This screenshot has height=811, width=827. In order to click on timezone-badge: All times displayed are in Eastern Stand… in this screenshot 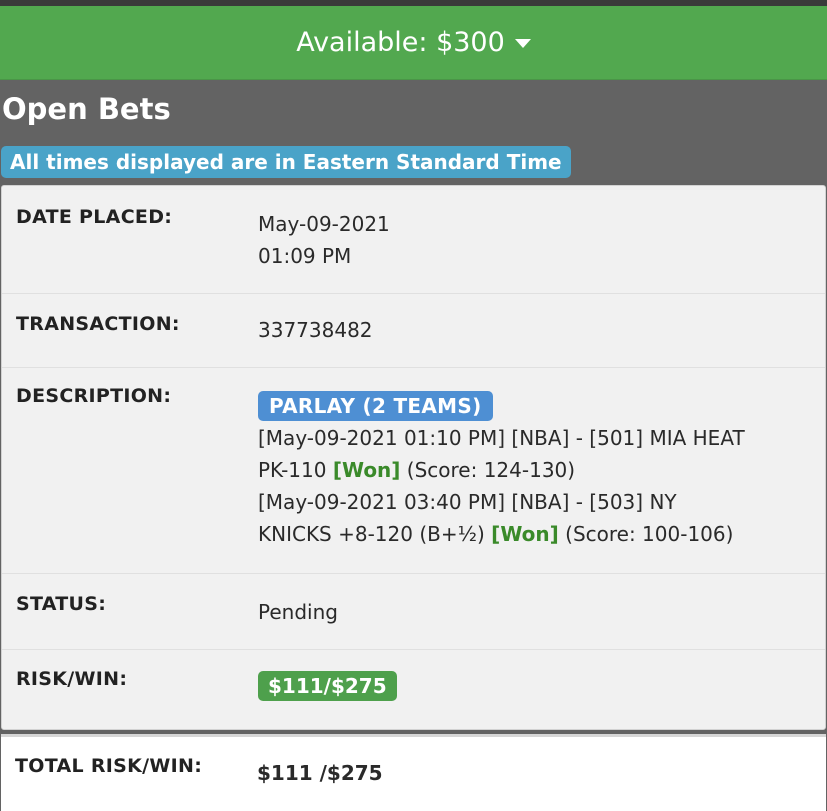, I will do `click(286, 162)`.